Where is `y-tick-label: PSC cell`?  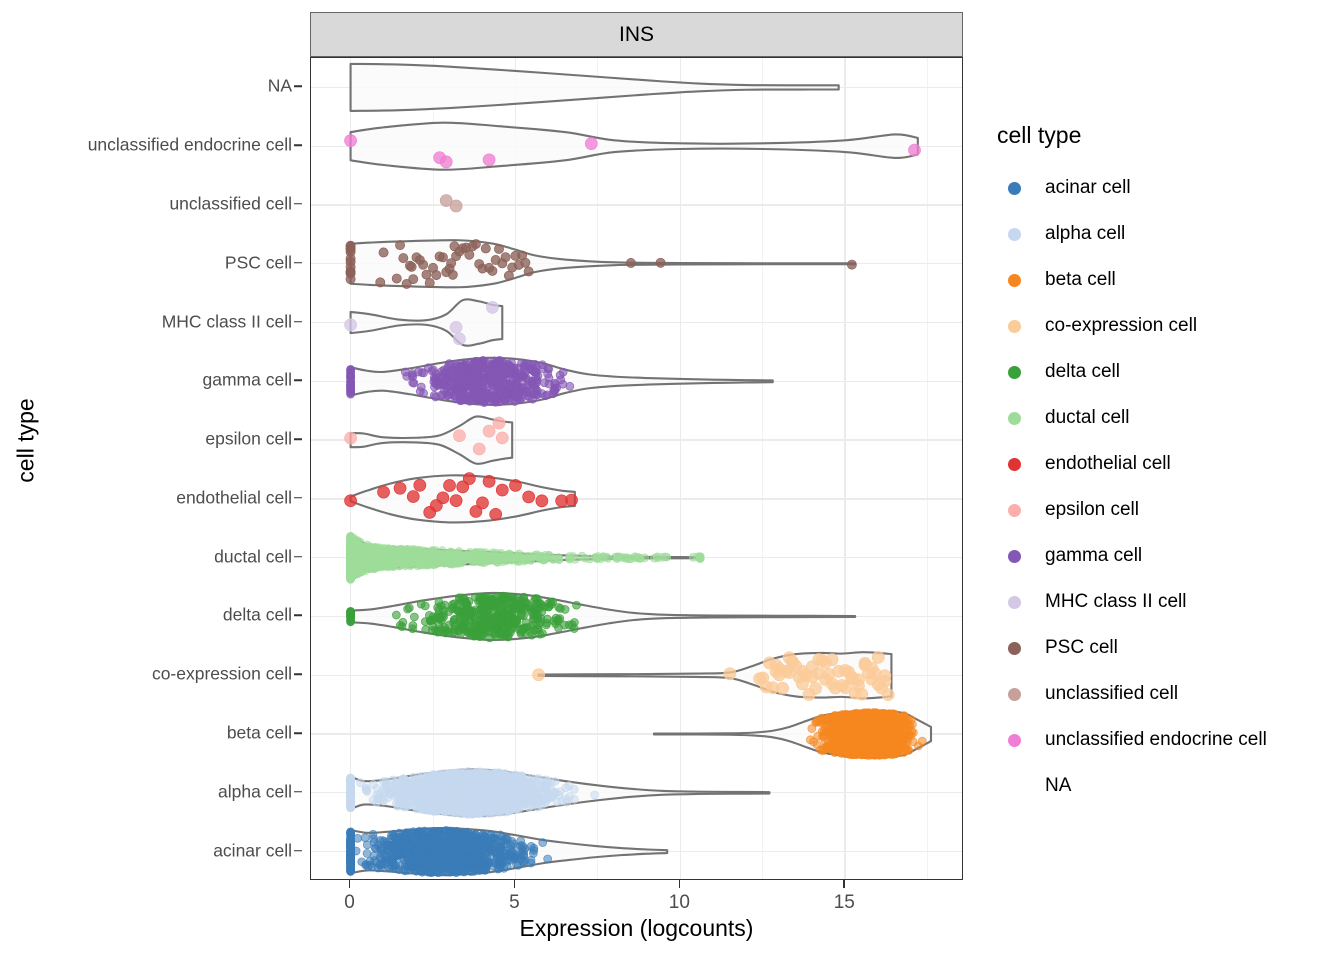
y-tick-label: PSC cell is located at coordinates (258, 262).